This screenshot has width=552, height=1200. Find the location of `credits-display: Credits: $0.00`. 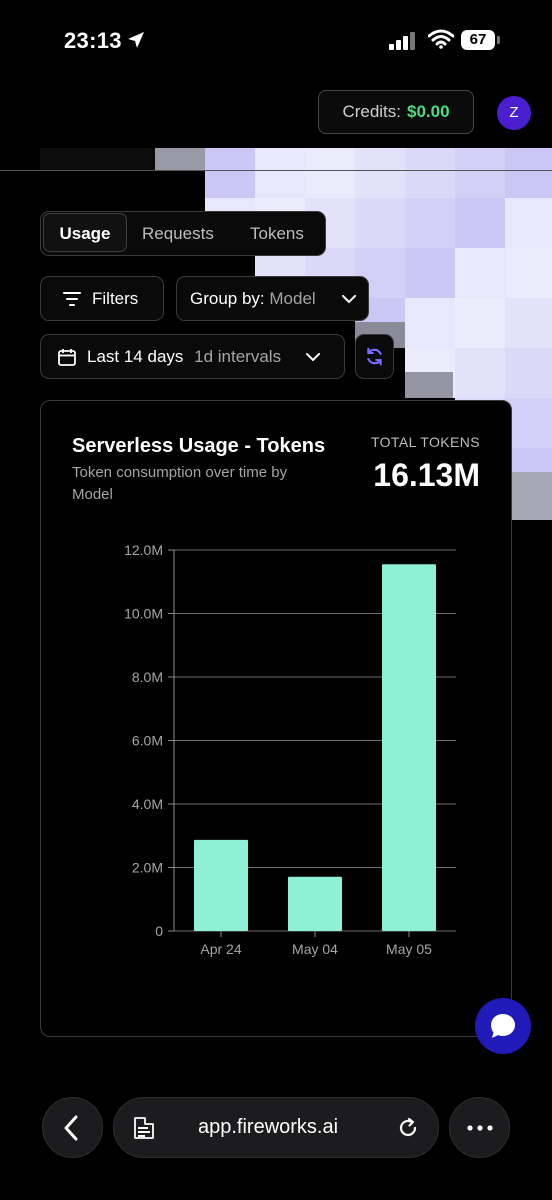

credits-display: Credits: $0.00 is located at coordinates (396, 112).